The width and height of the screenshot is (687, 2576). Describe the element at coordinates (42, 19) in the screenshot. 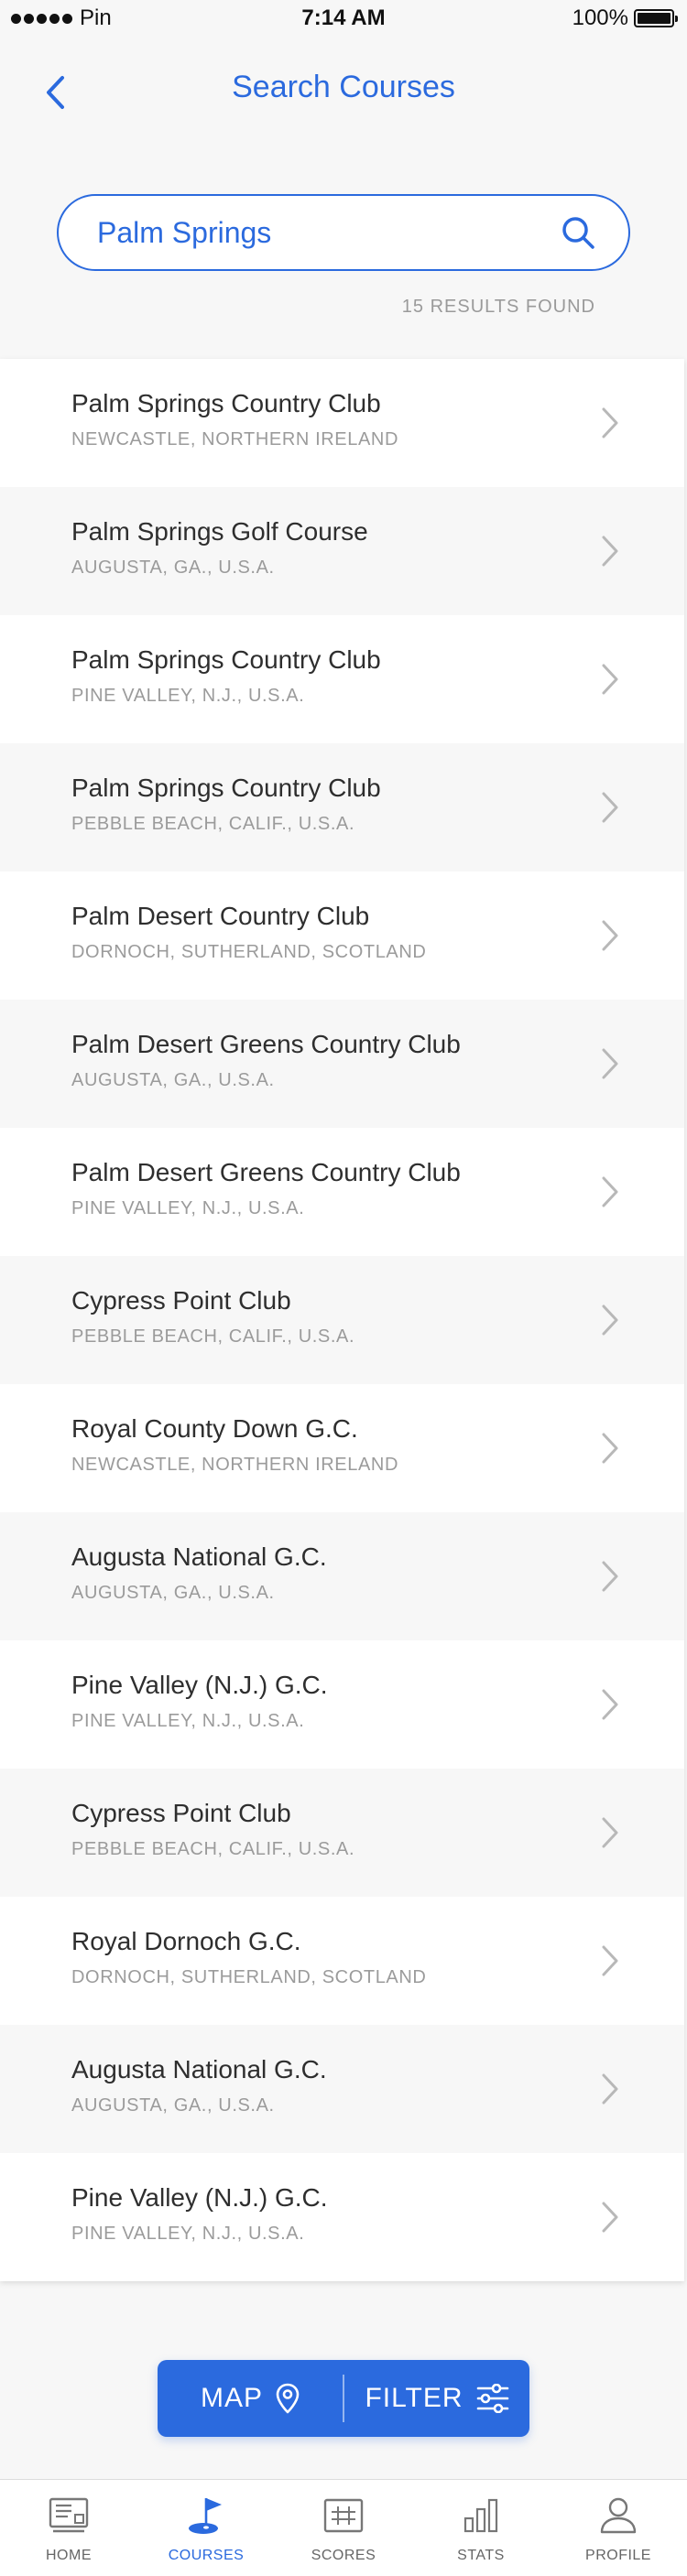

I see `signal-strength-icon` at that location.